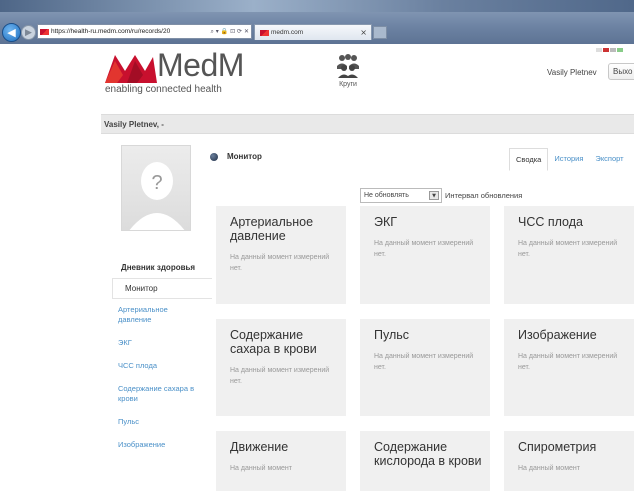 The width and height of the screenshot is (634, 491). Describe the element at coordinates (386, 195) in the screenshot. I see `refresh-select-value: Не обновлять` at that location.